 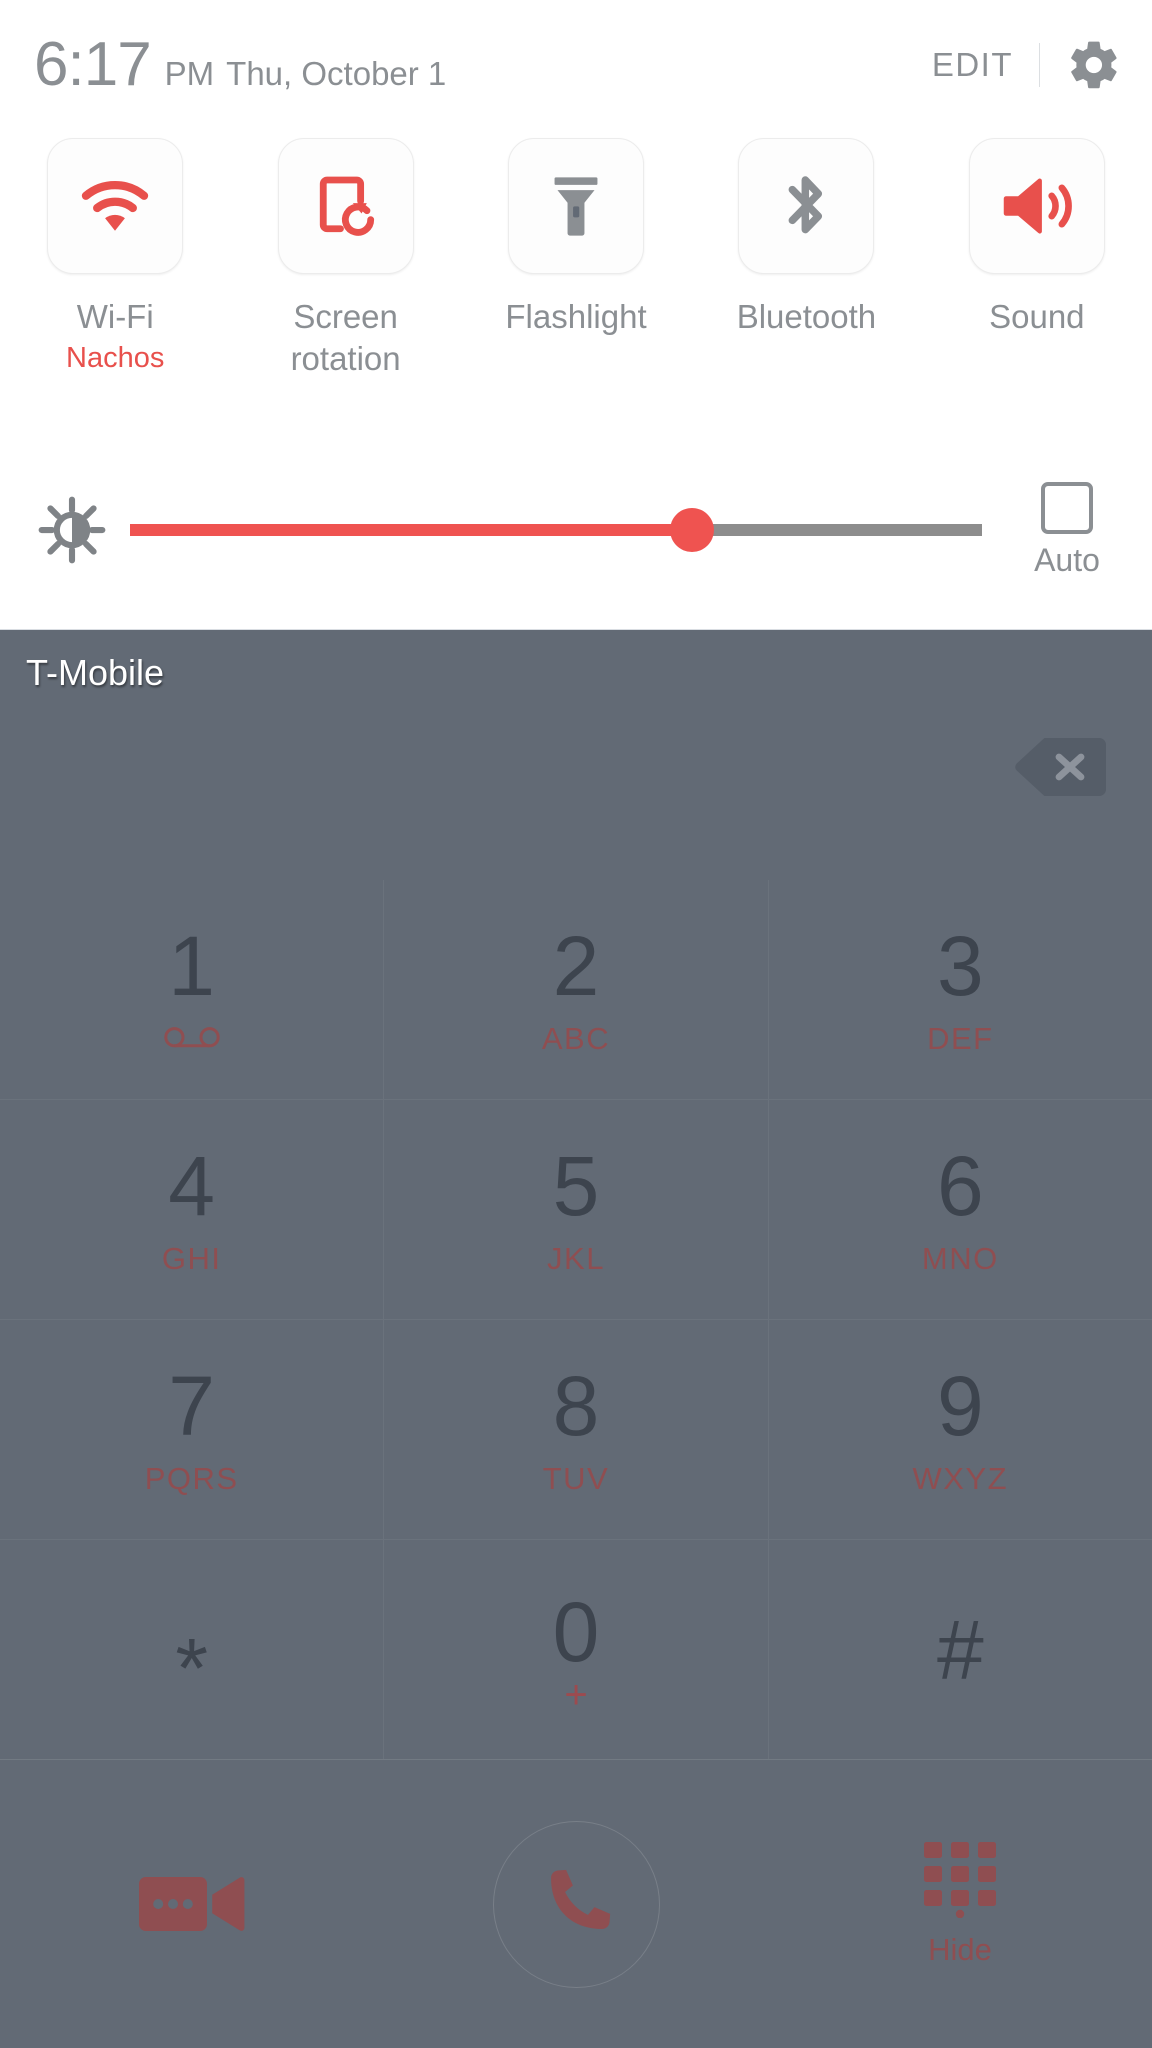 I want to click on quick-settings-header: 6:17 PM Thu, October 1 EDIT, so click(x=576, y=65).